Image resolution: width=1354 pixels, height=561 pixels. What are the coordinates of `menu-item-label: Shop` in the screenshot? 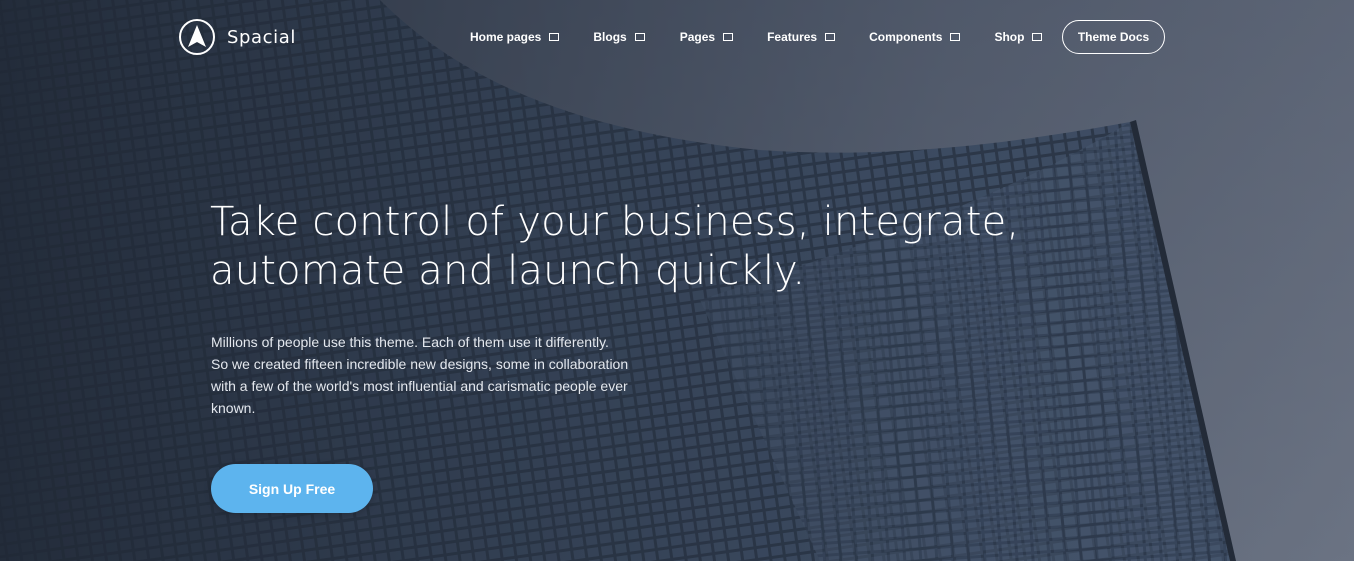 It's located at (1009, 37).